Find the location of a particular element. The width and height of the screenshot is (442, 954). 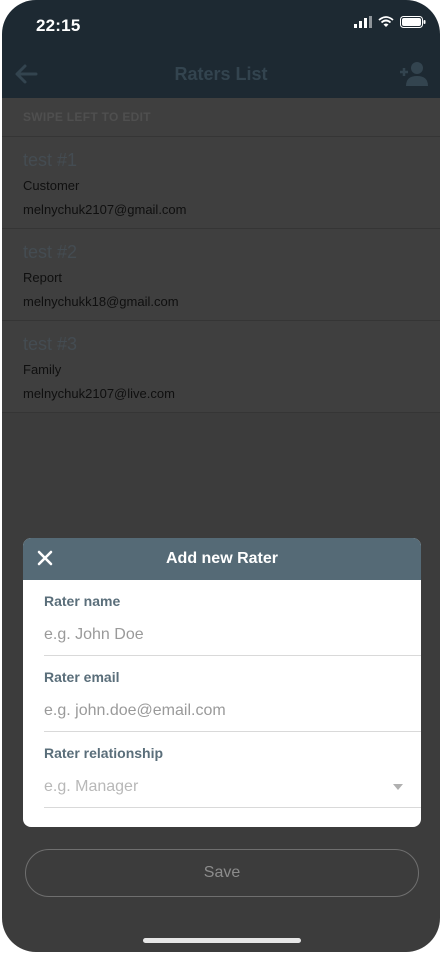

rater-name: test #2 is located at coordinates (50, 252).